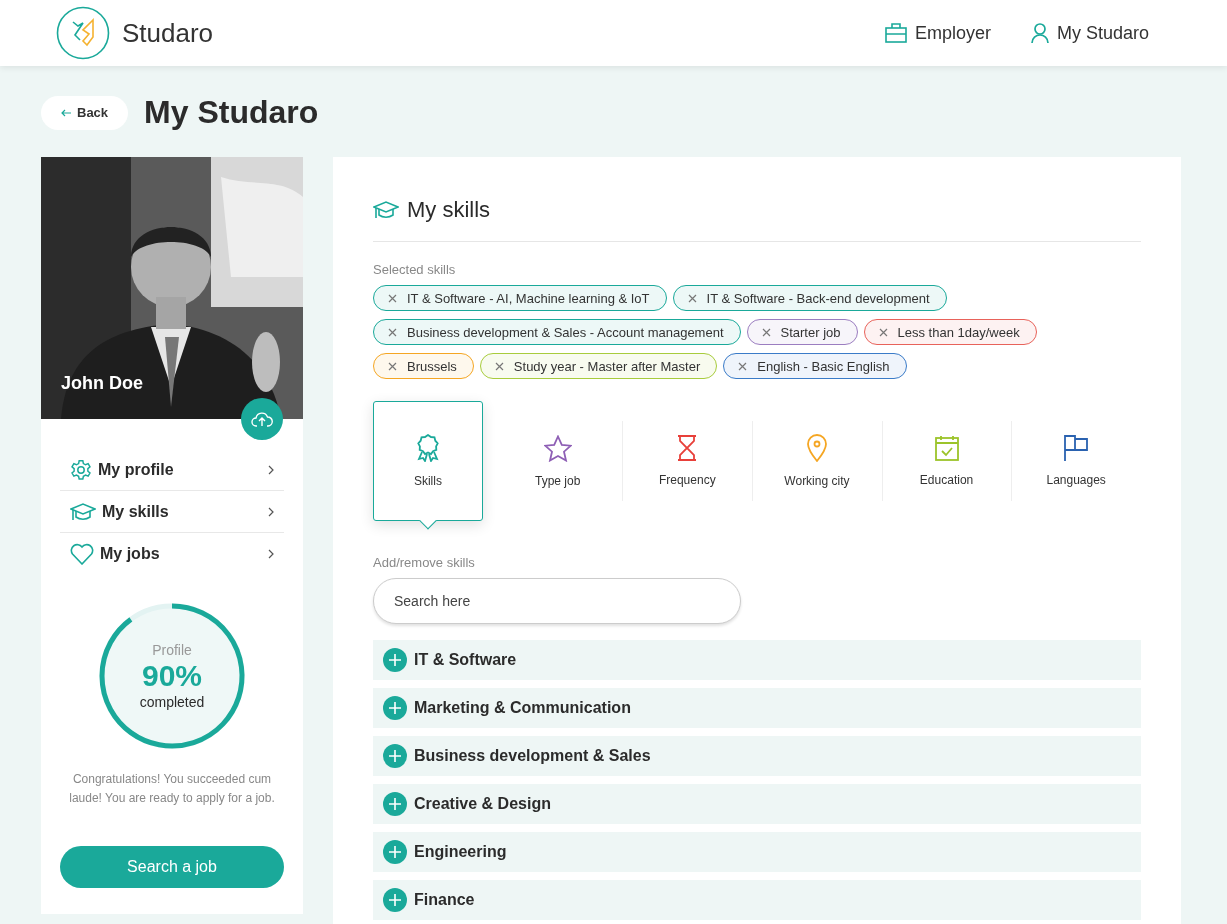 The image size is (1227, 924). What do you see at coordinates (66, 112) in the screenshot?
I see `arrow-left-icon` at bounding box center [66, 112].